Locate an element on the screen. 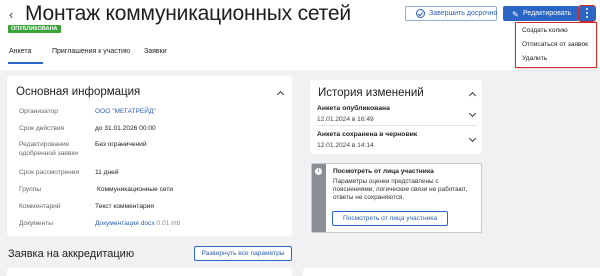  menu-item-delete: Удалить is located at coordinates (534, 58).